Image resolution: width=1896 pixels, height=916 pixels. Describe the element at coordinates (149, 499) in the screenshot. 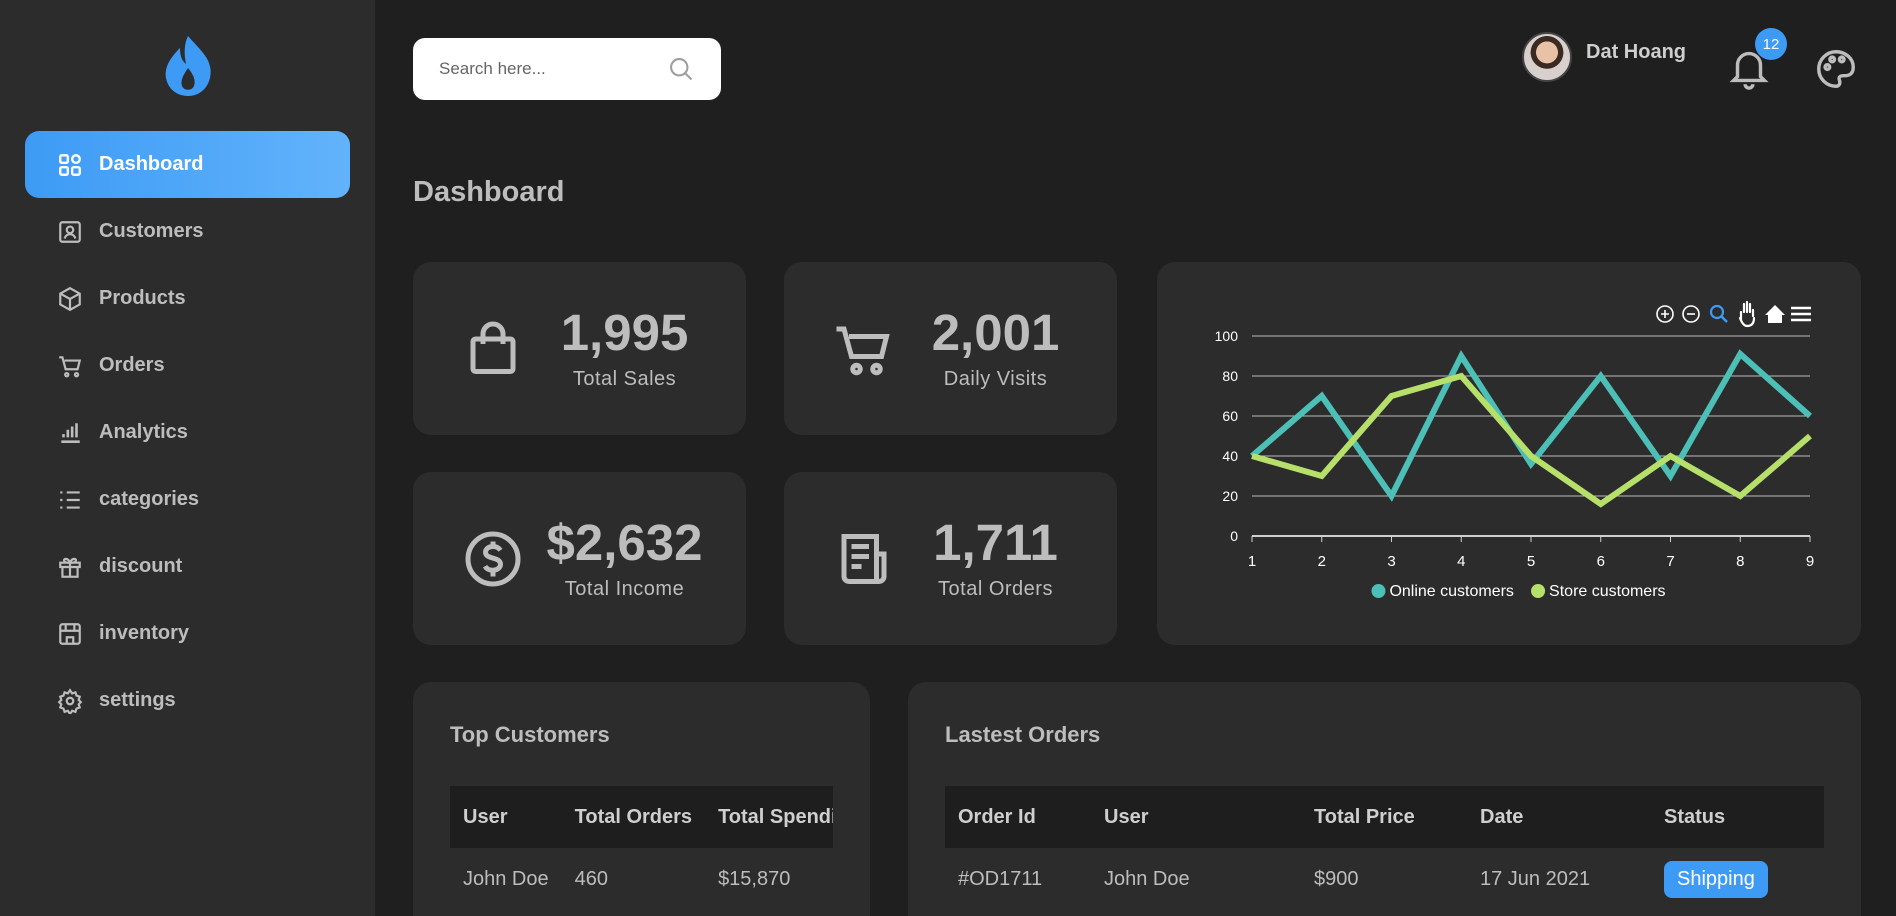

I see `sidebar-item-label: categories` at that location.